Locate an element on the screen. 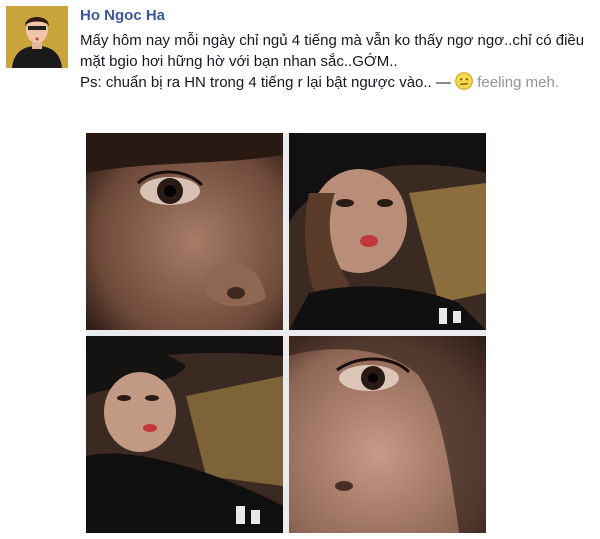 This screenshot has width=600, height=539. feeling-label: feeling meh. is located at coordinates (518, 82).